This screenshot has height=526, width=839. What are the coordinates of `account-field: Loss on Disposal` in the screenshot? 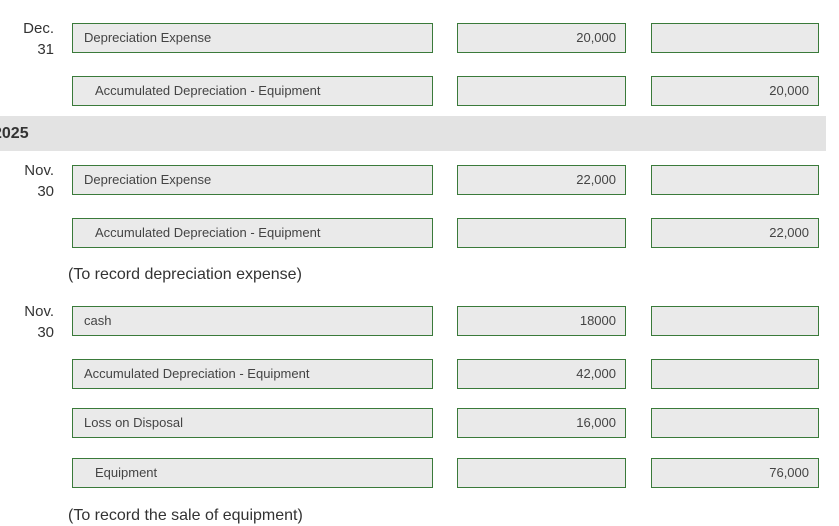 It's located at (252, 423).